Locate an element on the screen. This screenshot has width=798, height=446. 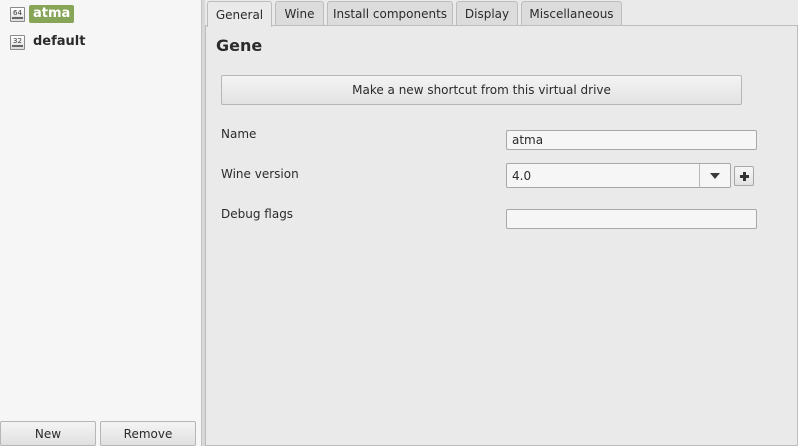
prefix-item-default: 32 default is located at coordinates (49, 42).